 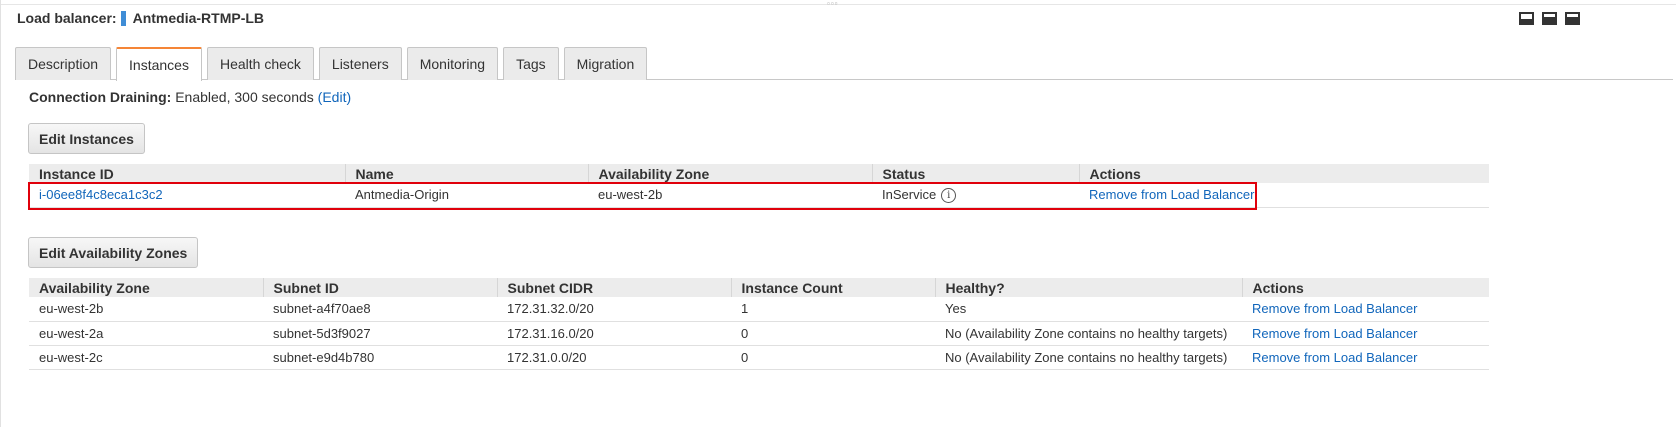 I want to click on instance-name: Antmedia-Origin, so click(x=466, y=195).